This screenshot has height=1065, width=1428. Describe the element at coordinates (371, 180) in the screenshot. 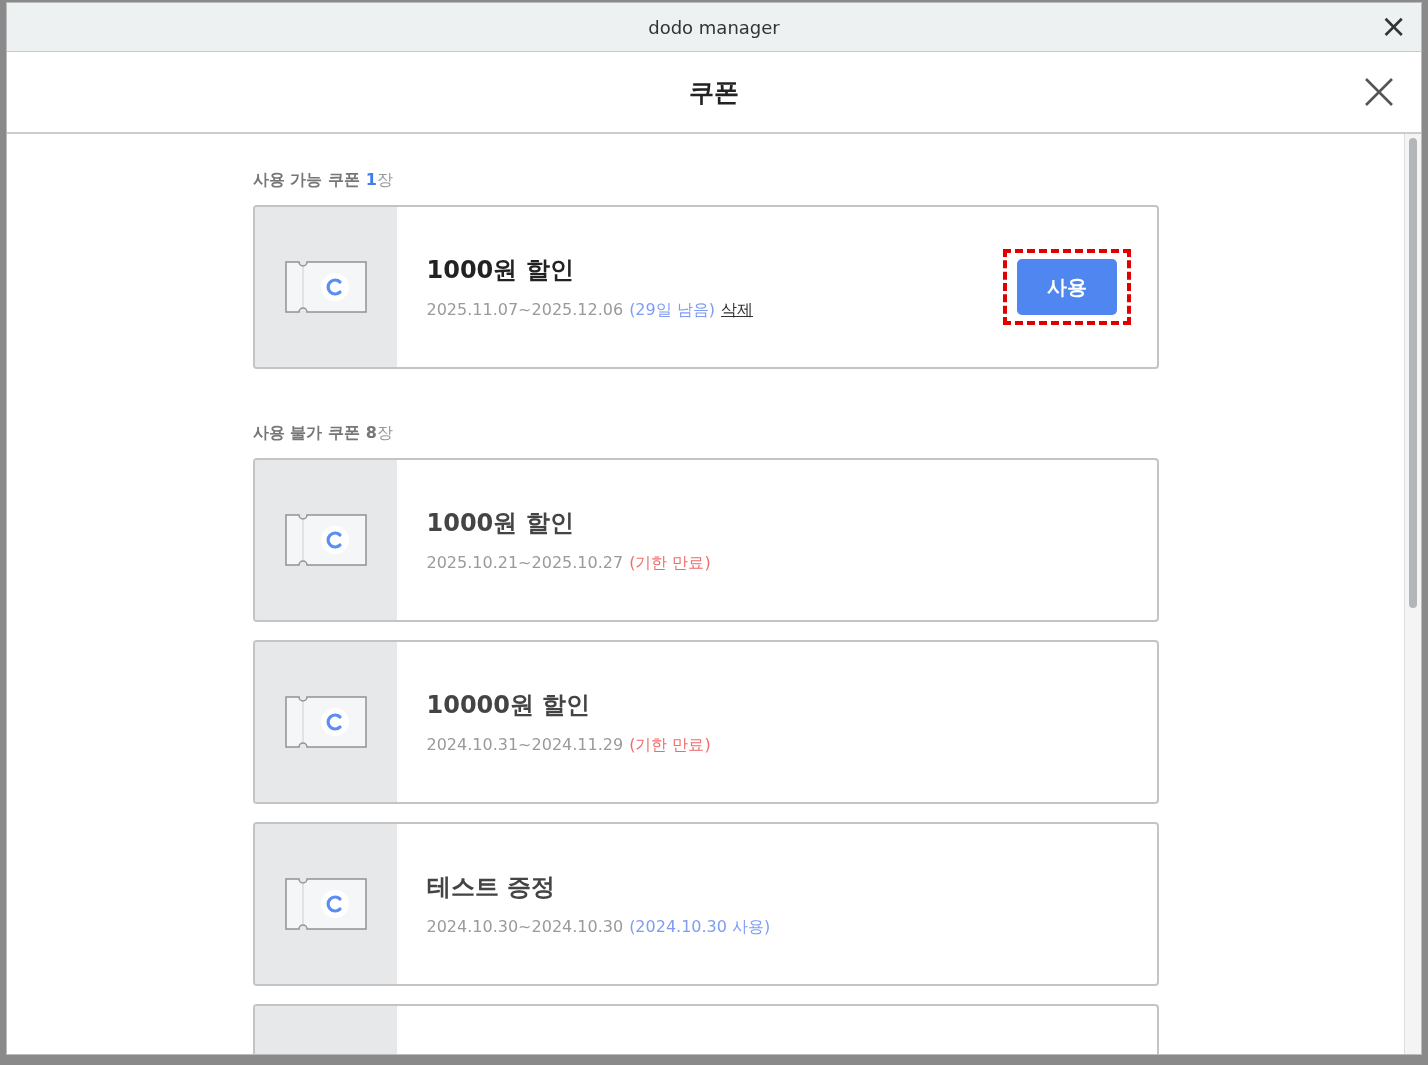

I see `coupon-count: 1` at that location.